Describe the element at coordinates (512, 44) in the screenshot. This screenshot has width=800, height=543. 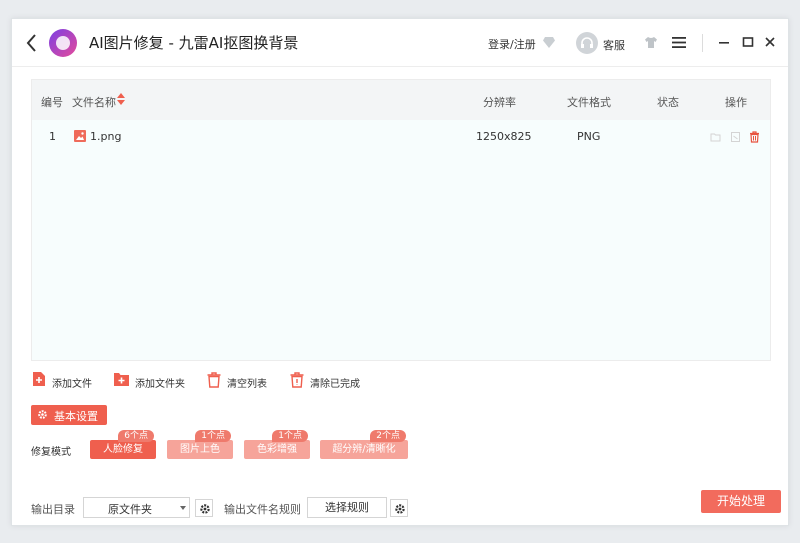
I see `login-register-link: 登录/注册` at that location.